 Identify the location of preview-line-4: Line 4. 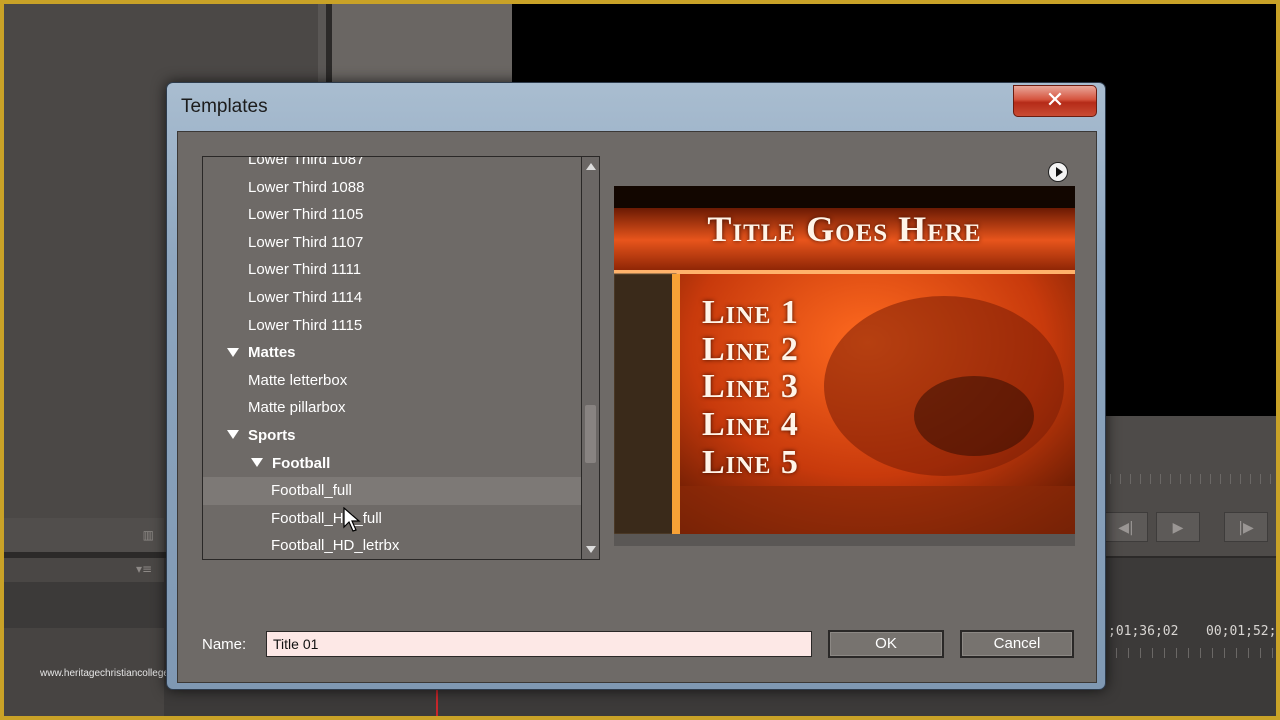
(750, 424).